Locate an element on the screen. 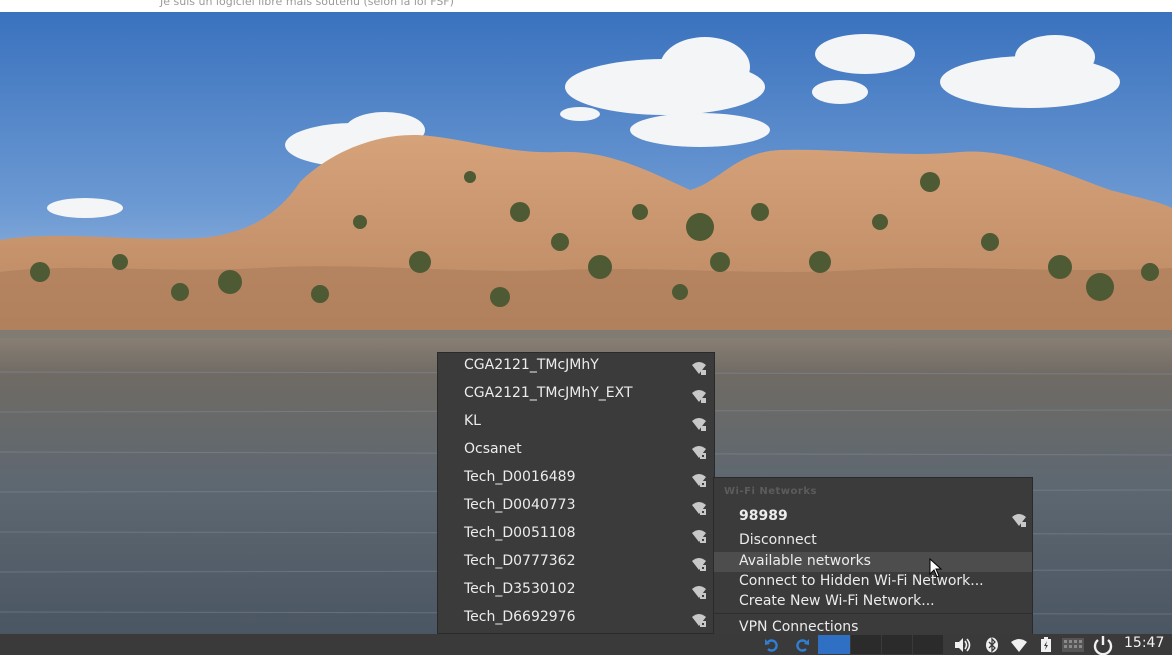  network-item: Tech_D0051108 is located at coordinates (576, 535).